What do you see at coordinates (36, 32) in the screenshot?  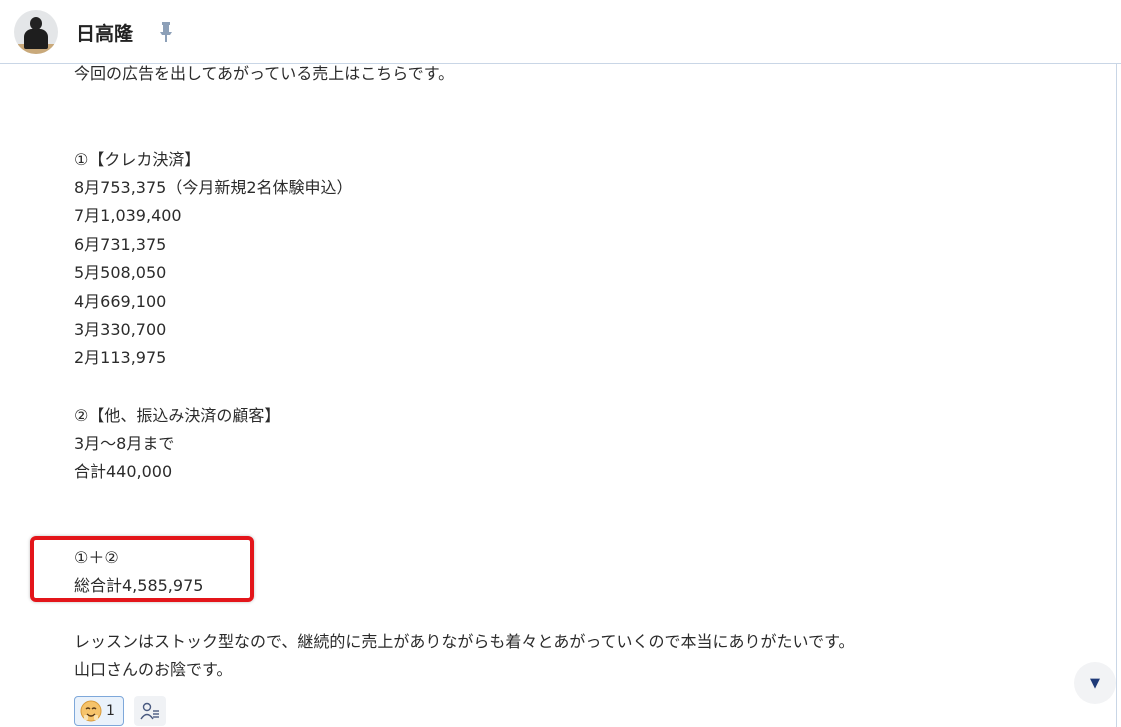 I see `avatar` at bounding box center [36, 32].